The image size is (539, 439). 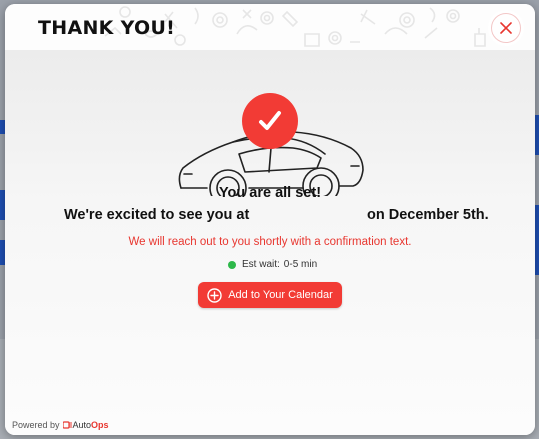 What do you see at coordinates (270, 27) in the screenshot?
I see `modal-header: THANK YOU!` at bounding box center [270, 27].